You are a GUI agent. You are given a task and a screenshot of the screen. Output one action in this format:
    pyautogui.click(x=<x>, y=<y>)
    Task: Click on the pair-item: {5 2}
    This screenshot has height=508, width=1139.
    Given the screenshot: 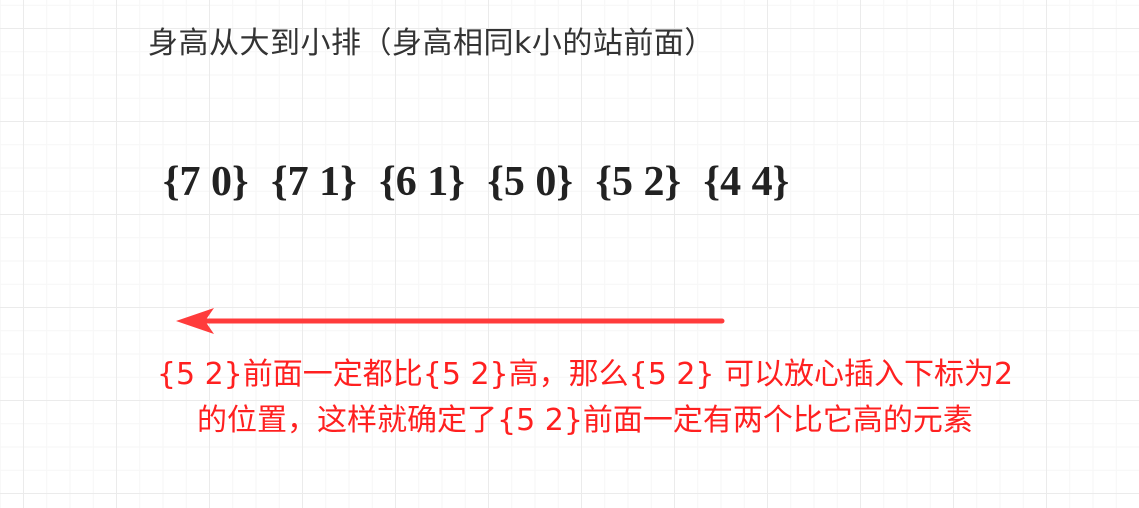 What is the action you would take?
    pyautogui.click(x=638, y=182)
    